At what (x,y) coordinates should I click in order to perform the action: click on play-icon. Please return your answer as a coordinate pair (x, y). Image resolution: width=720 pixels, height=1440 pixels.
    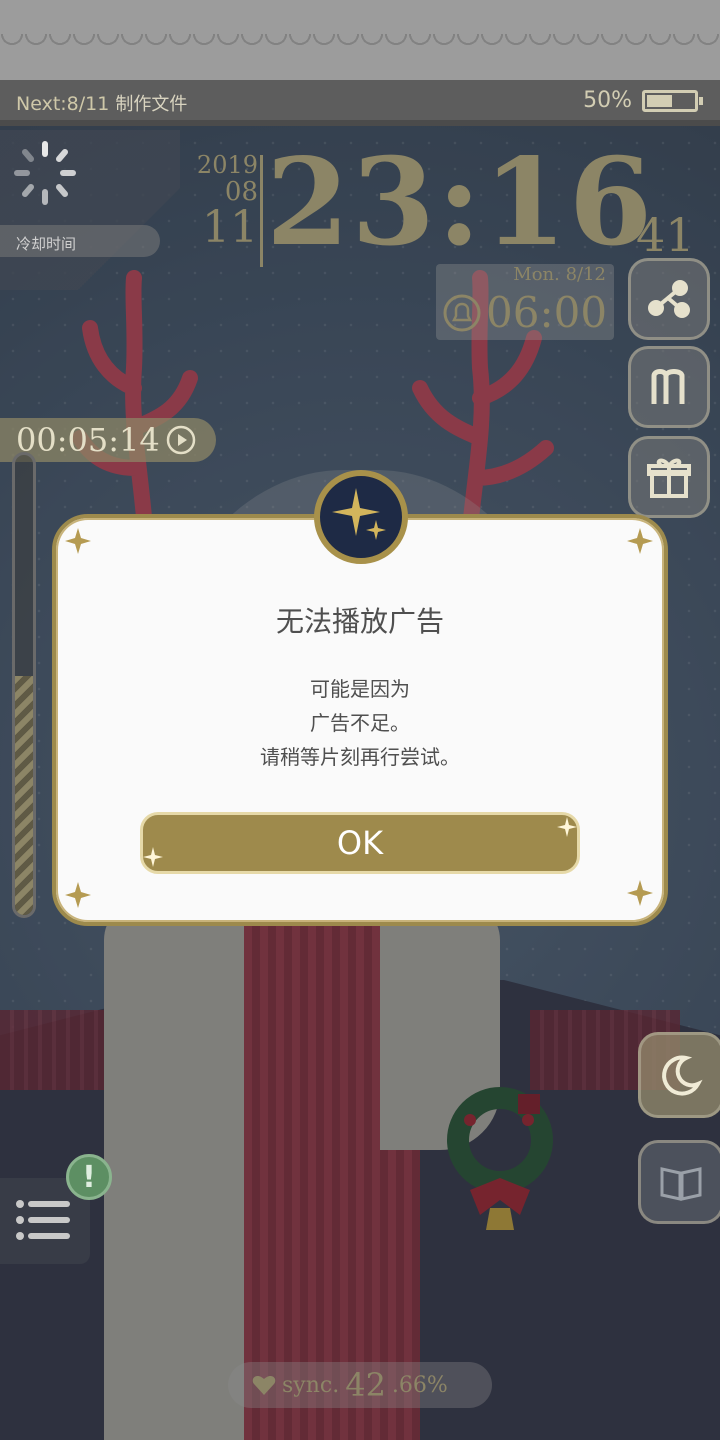
    Looking at the image, I should click on (180, 440).